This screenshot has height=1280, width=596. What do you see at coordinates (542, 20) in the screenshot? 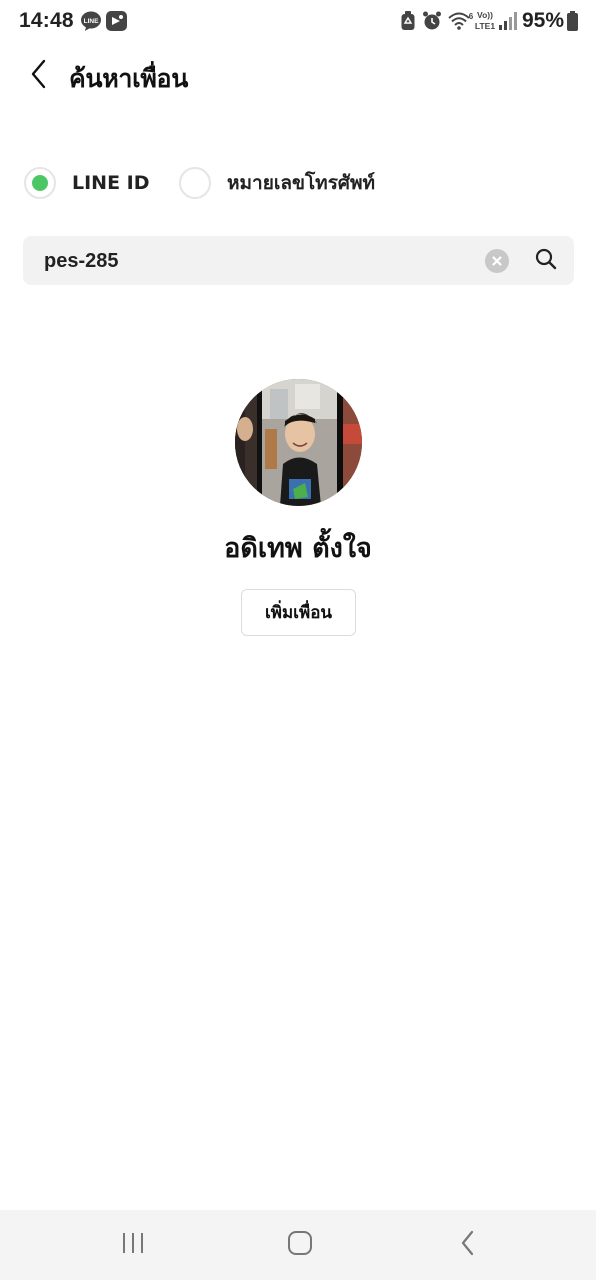
I see `battery-percentage: 95%` at bounding box center [542, 20].